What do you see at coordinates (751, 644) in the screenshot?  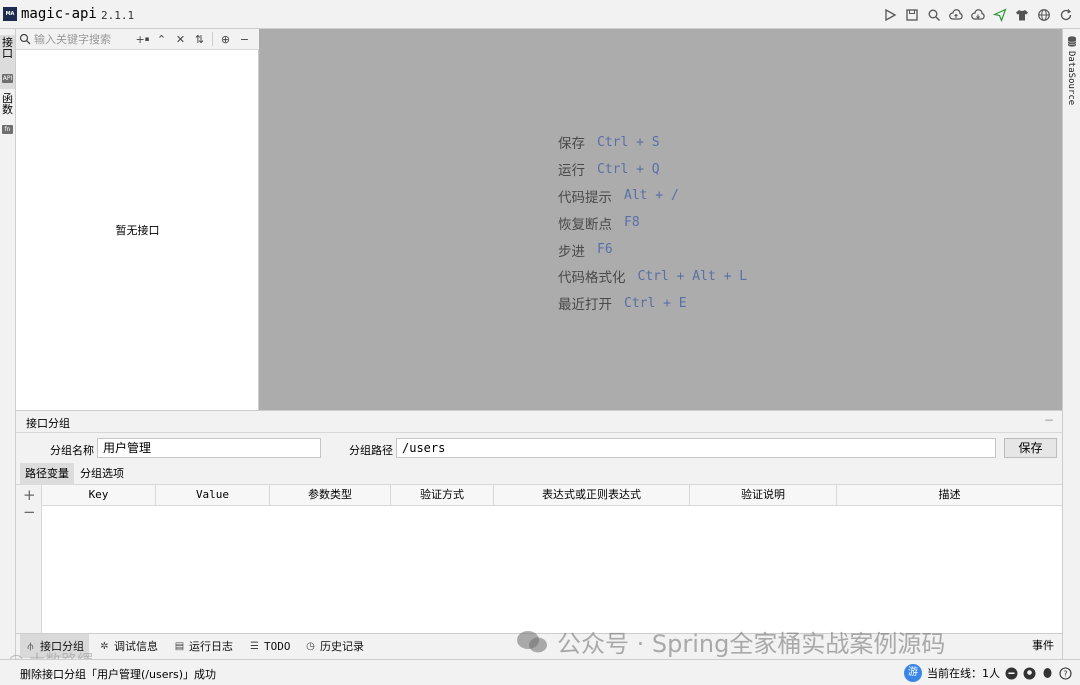 I see `watermark-text: 公众号 · Spring全家桶实战案例源码` at bounding box center [751, 644].